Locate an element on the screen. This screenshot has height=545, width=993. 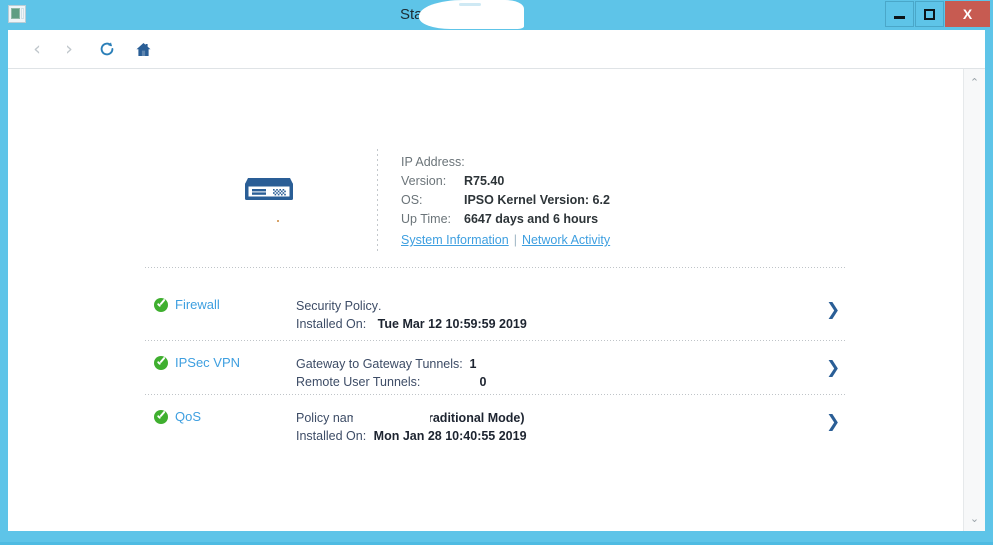
vertical-scrollbar: ⌃ ⌄ is located at coordinates (974, 300).